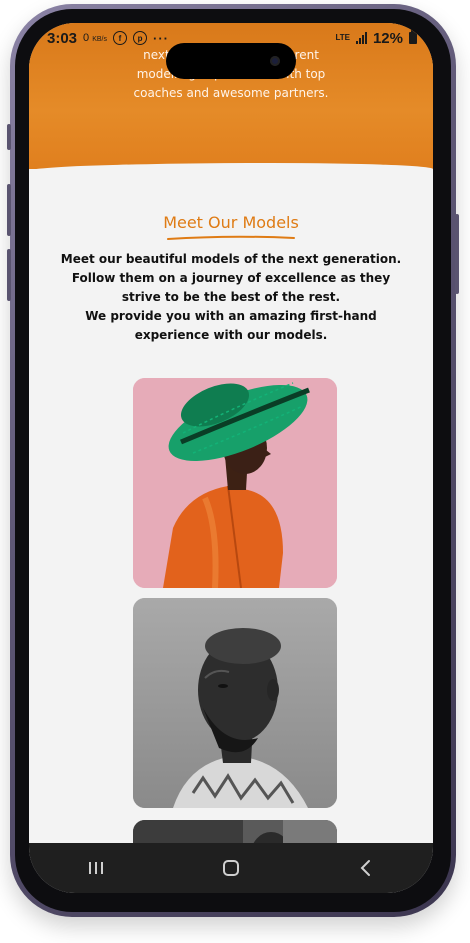  What do you see at coordinates (231, 237) in the screenshot?
I see `heading-underline` at bounding box center [231, 237].